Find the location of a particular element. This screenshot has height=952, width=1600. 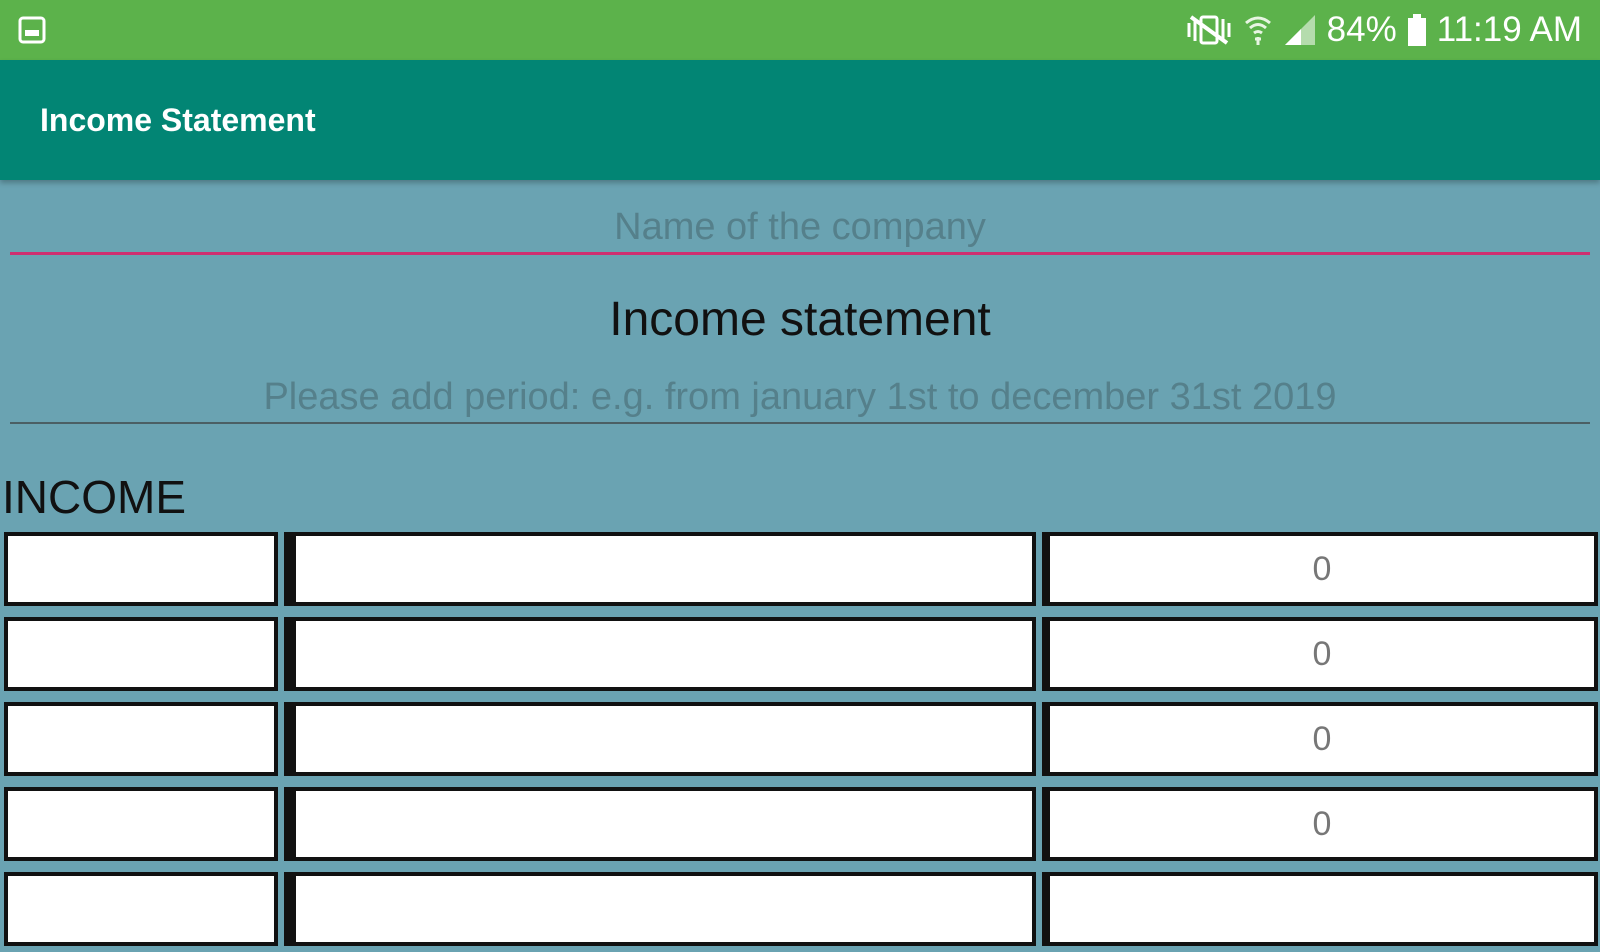

app-title: Income Statement is located at coordinates (178, 120).